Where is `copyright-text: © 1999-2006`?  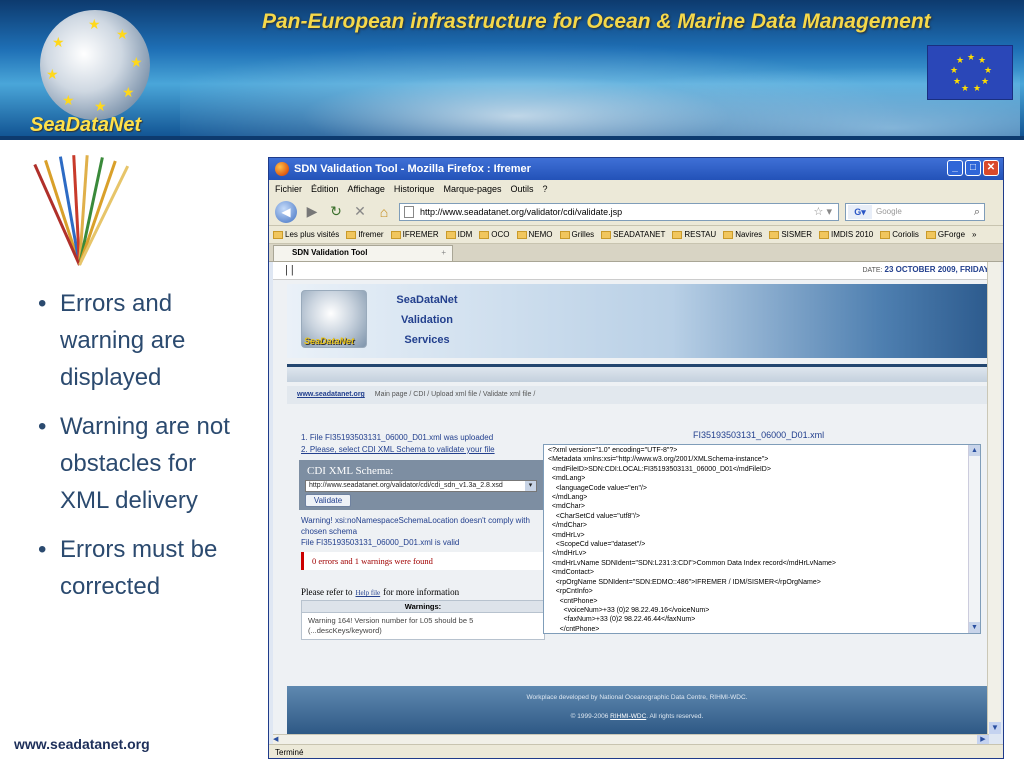 copyright-text: © 1999-2006 is located at coordinates (589, 716).